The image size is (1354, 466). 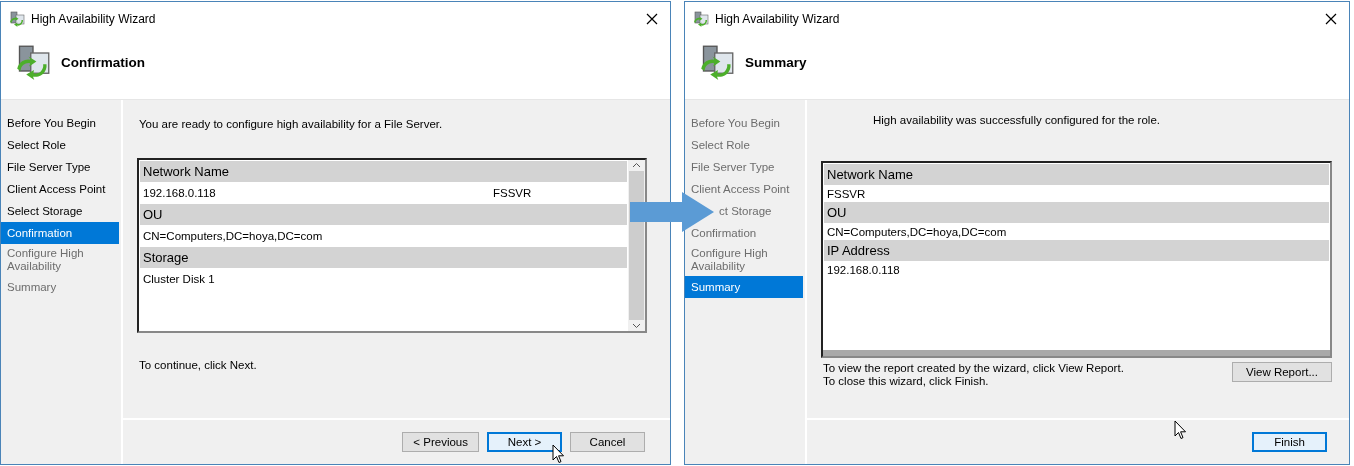 What do you see at coordinates (179, 279) in the screenshot?
I see `detail-value: Cluster Disk 1` at bounding box center [179, 279].